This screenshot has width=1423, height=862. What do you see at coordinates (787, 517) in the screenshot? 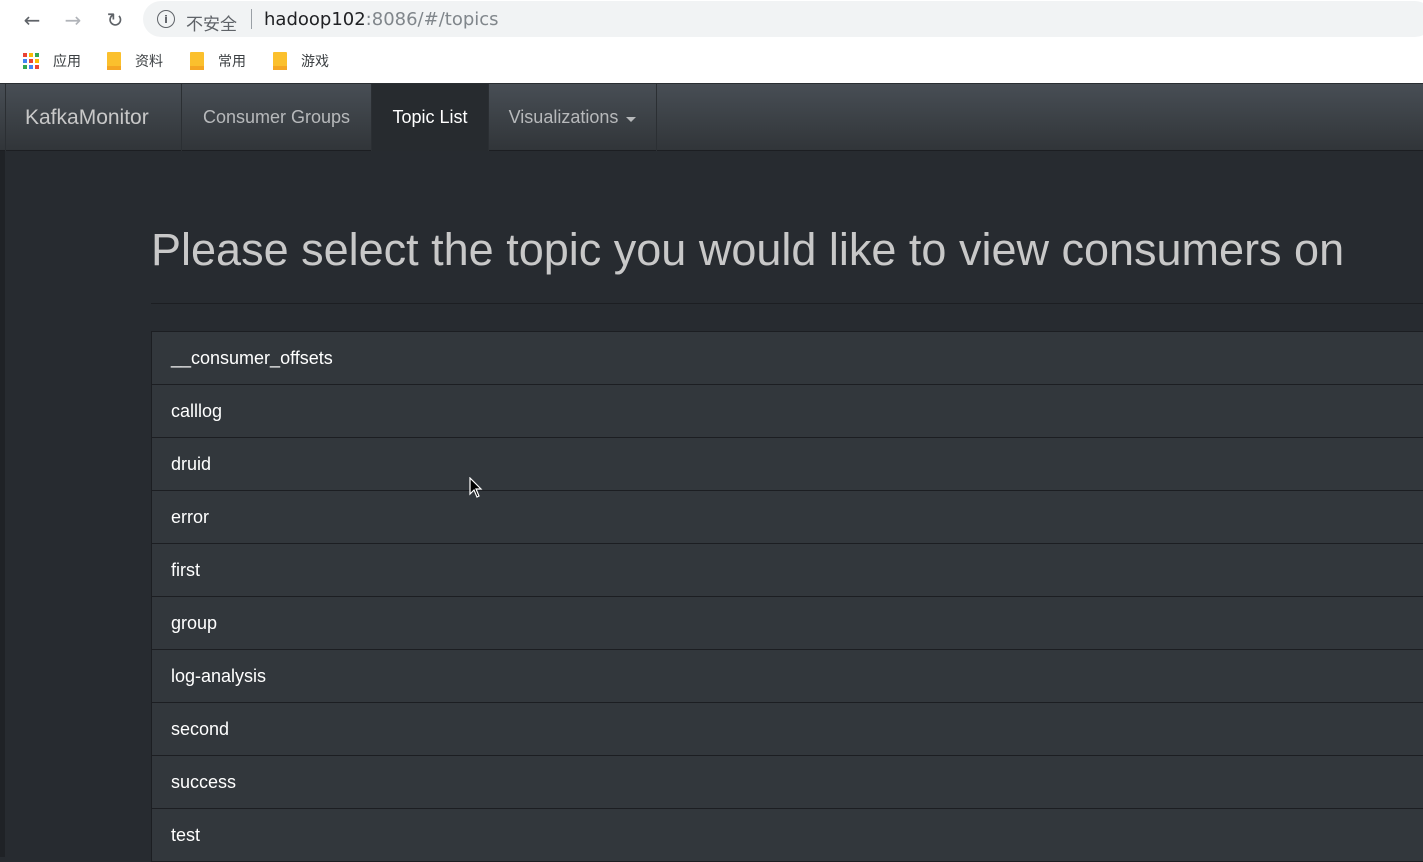
I see `topic-item-error: error` at bounding box center [787, 517].